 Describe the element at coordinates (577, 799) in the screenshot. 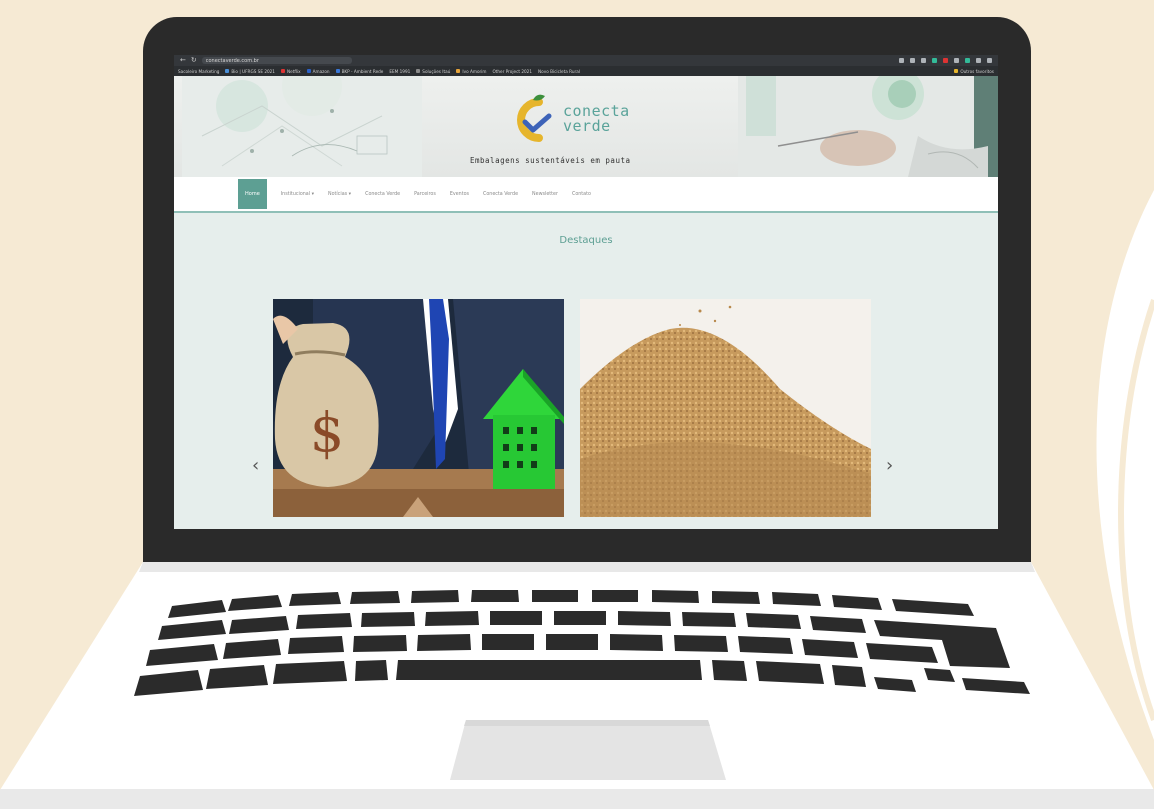

I see `laptop-bottom-edge` at that location.